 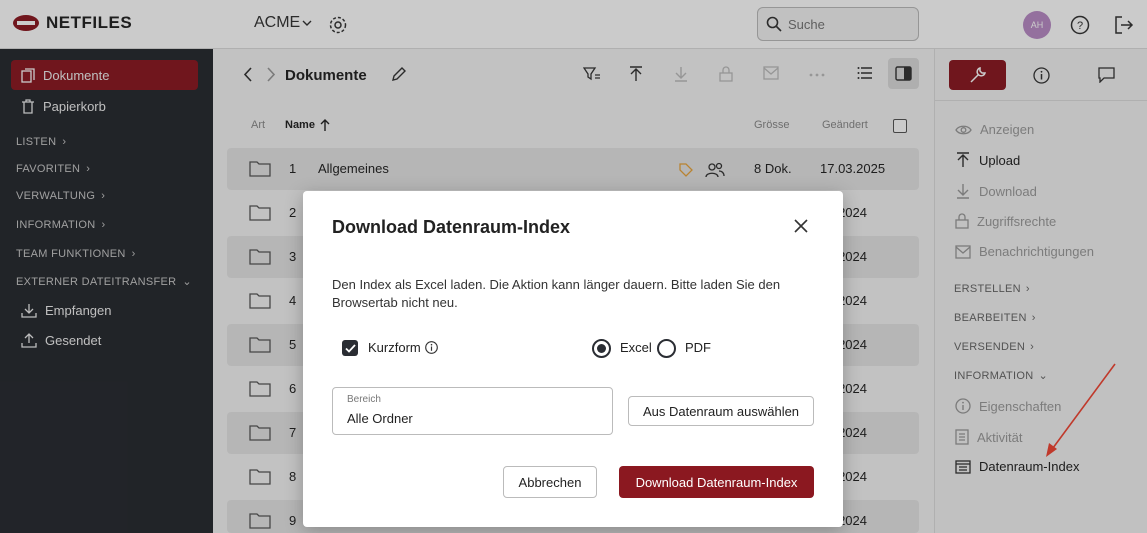 I want to click on kurzform-checkbox, so click(x=350, y=348).